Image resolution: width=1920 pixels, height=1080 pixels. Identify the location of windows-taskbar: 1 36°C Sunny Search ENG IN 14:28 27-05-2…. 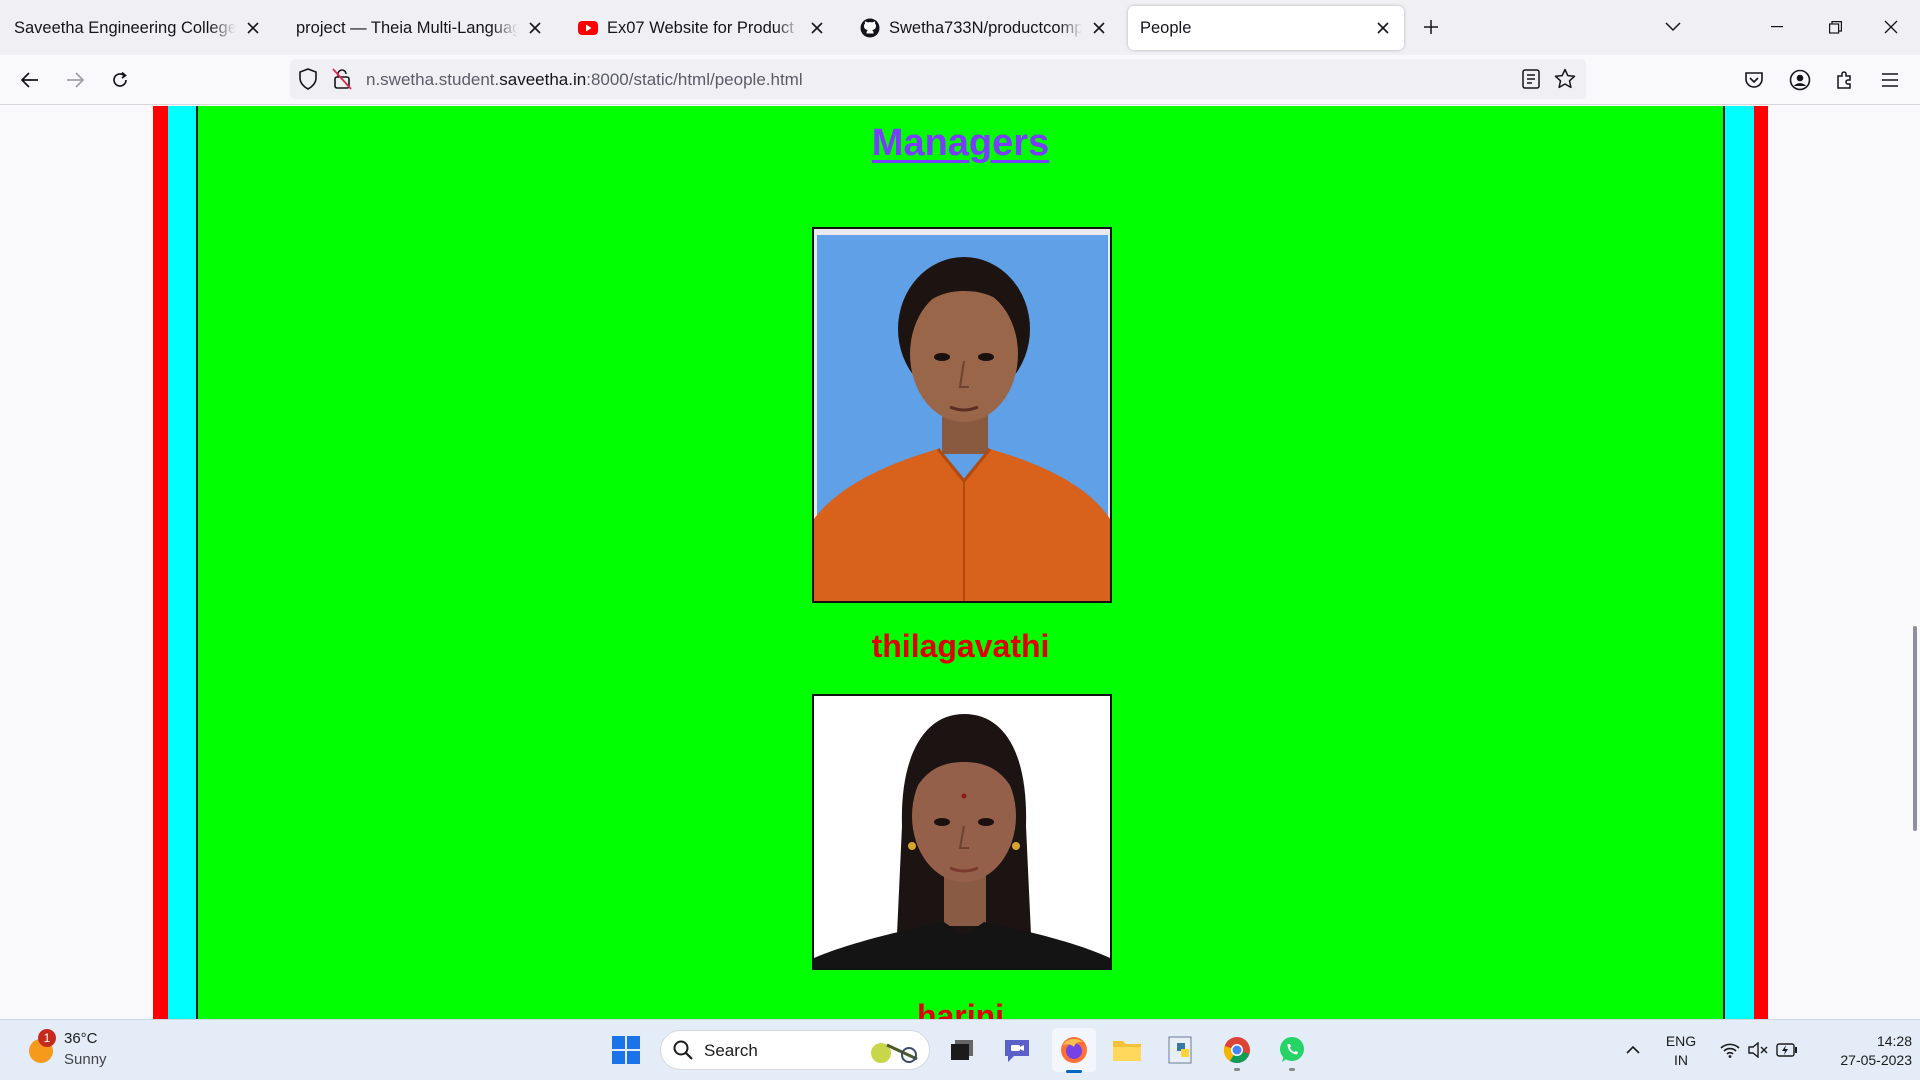
(960, 1049).